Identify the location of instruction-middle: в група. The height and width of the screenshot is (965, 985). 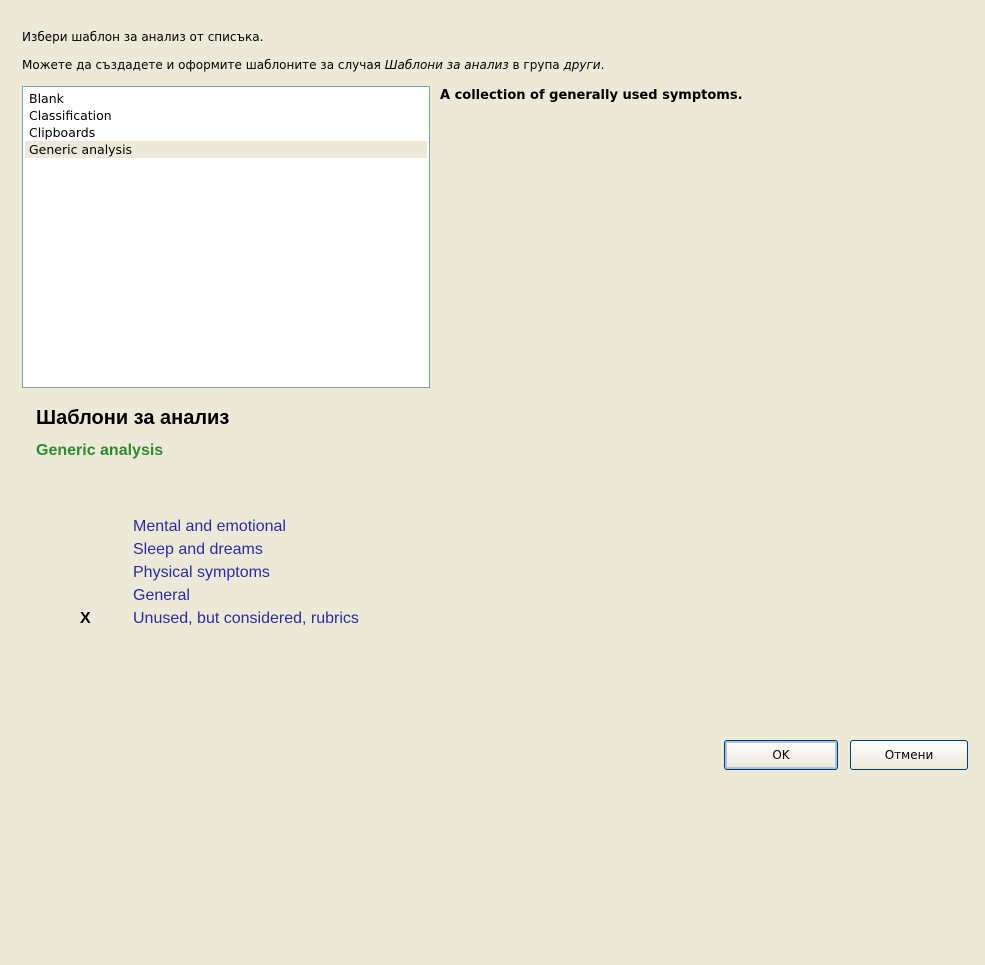
(536, 65).